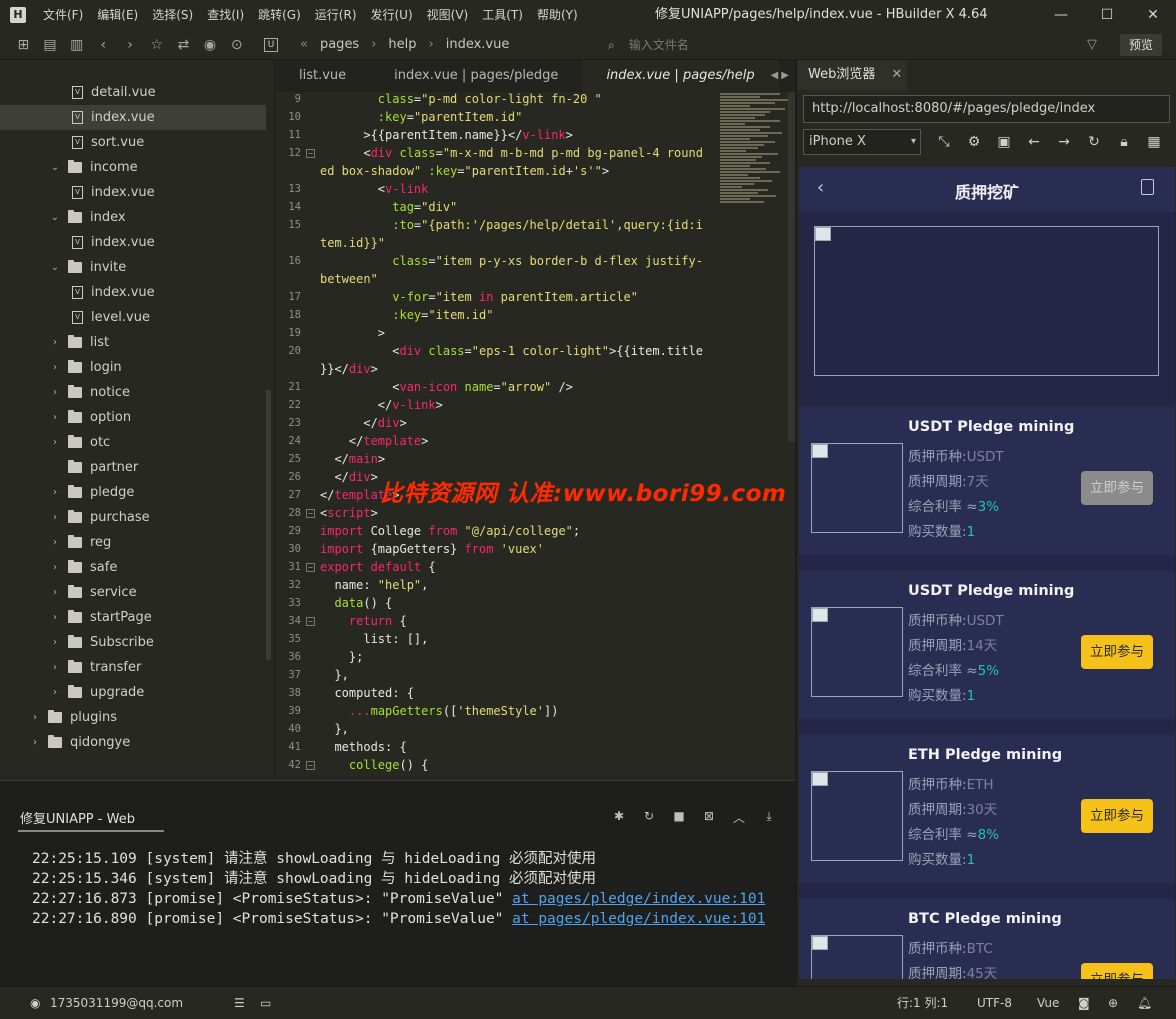 This screenshot has width=1176, height=1019. I want to click on preview-button: 预览, so click(1141, 45).